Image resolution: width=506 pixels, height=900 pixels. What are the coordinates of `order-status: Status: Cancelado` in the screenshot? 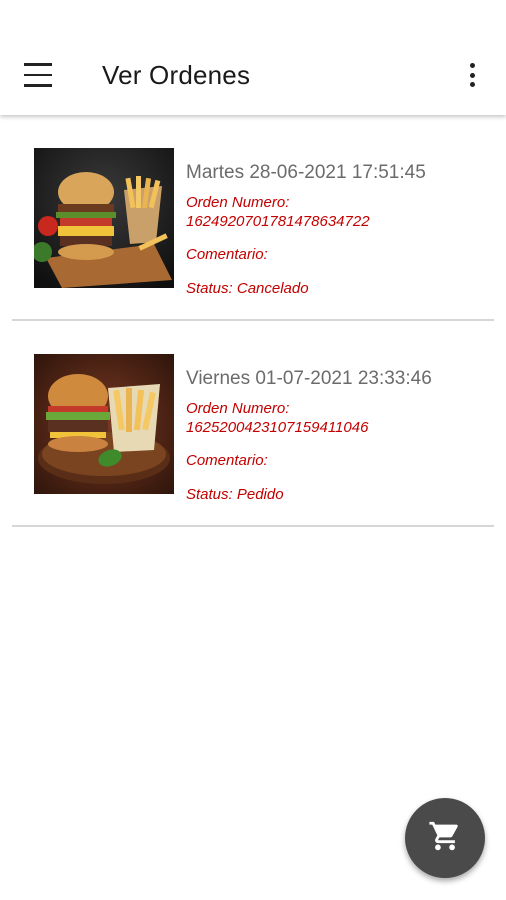 It's located at (247, 288).